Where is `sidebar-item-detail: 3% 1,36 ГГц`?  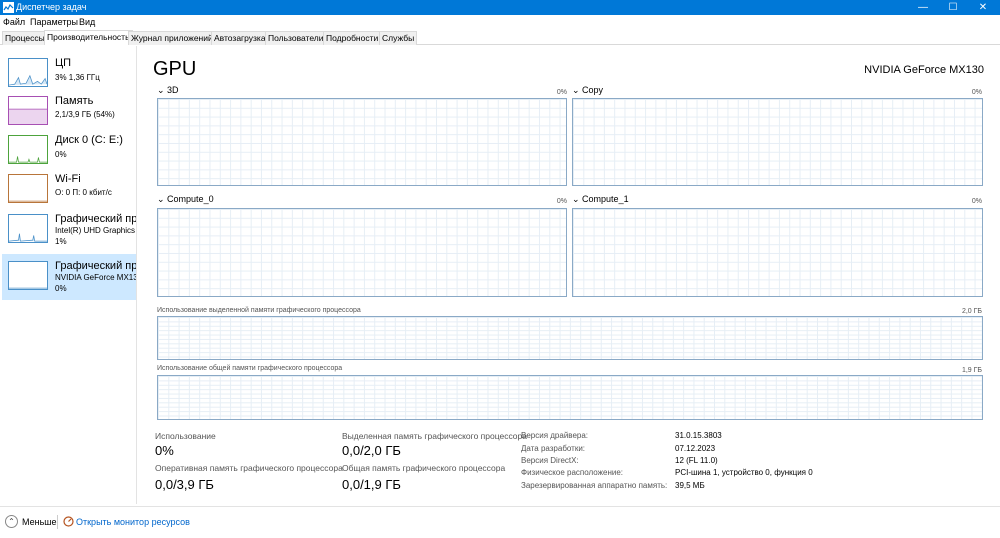 sidebar-item-detail: 3% 1,36 ГГц is located at coordinates (77, 77).